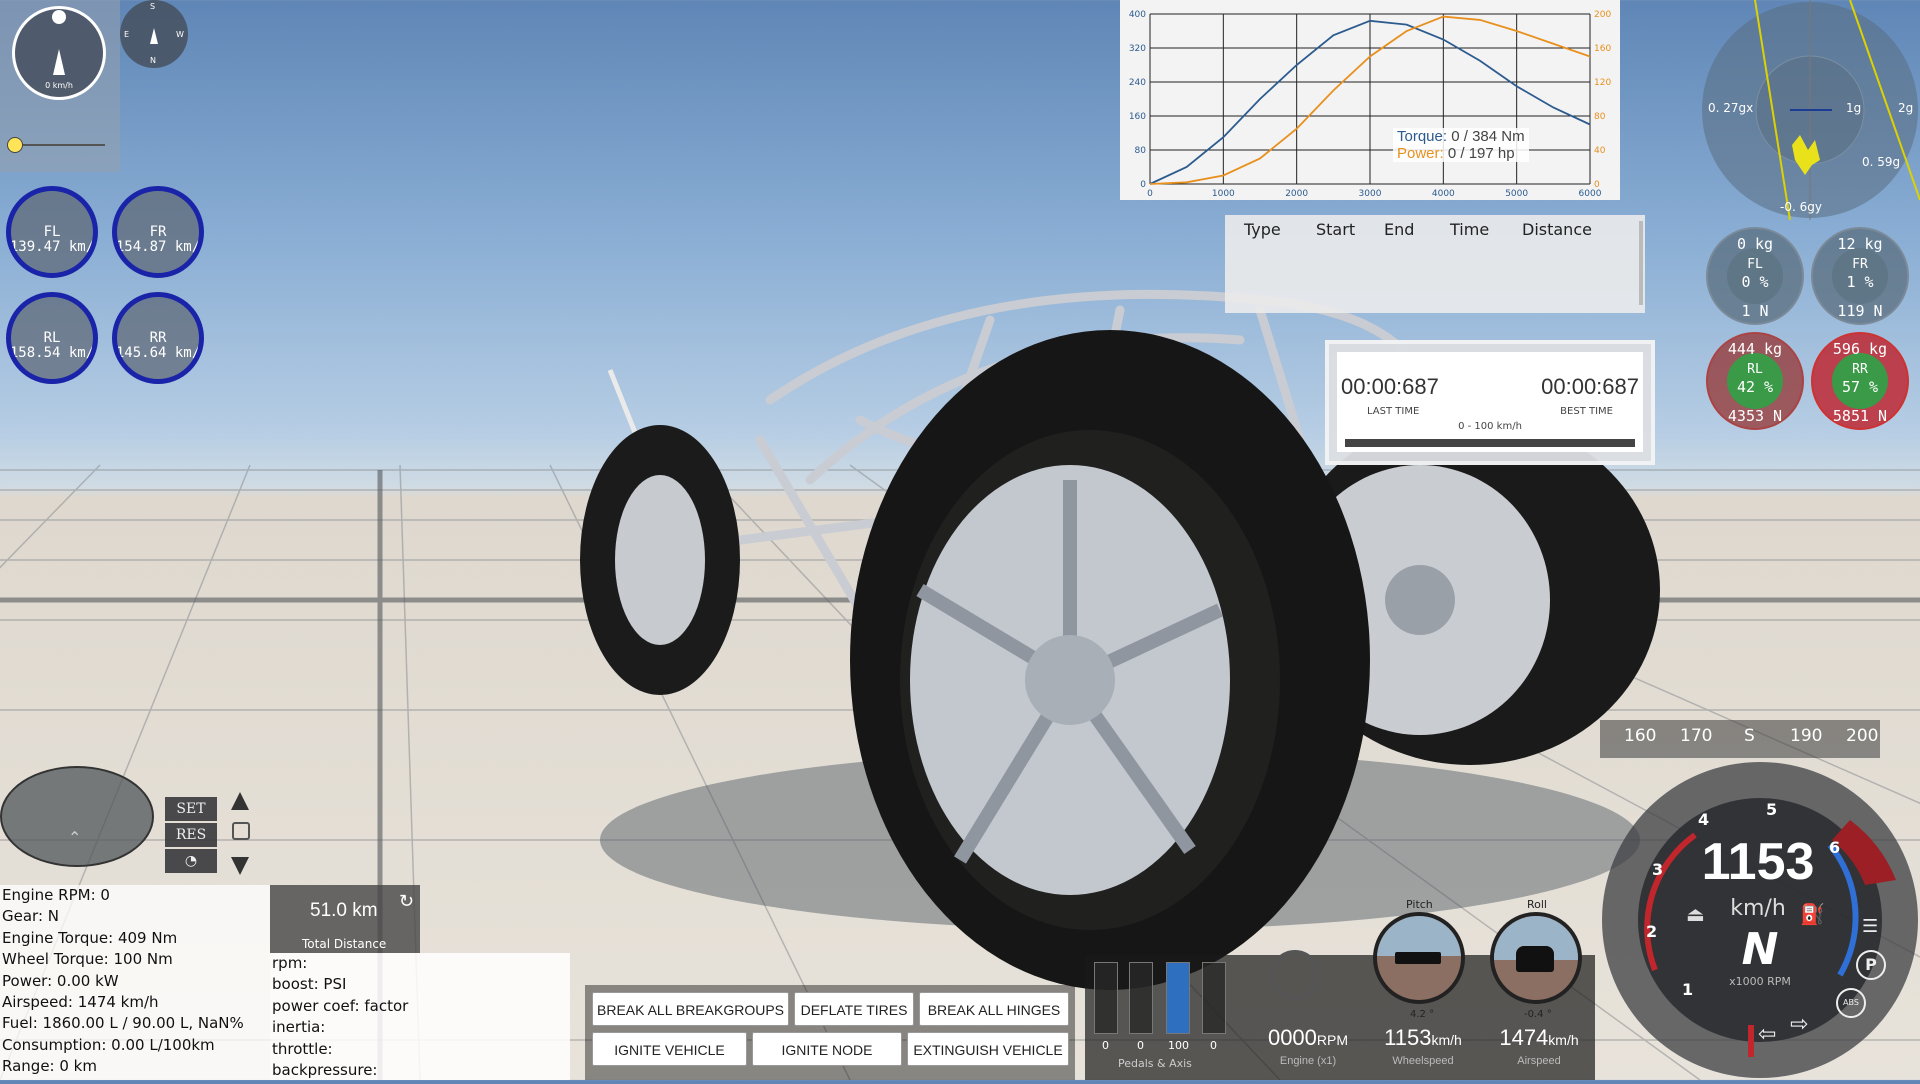  I want to click on cruise-decrease-arrow-icon, so click(240, 866).